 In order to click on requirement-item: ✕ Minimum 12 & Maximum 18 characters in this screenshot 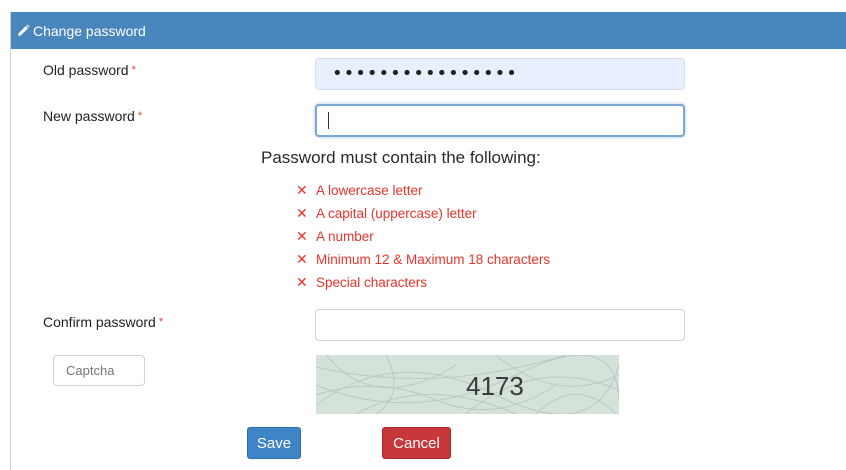, I will do `click(423, 259)`.